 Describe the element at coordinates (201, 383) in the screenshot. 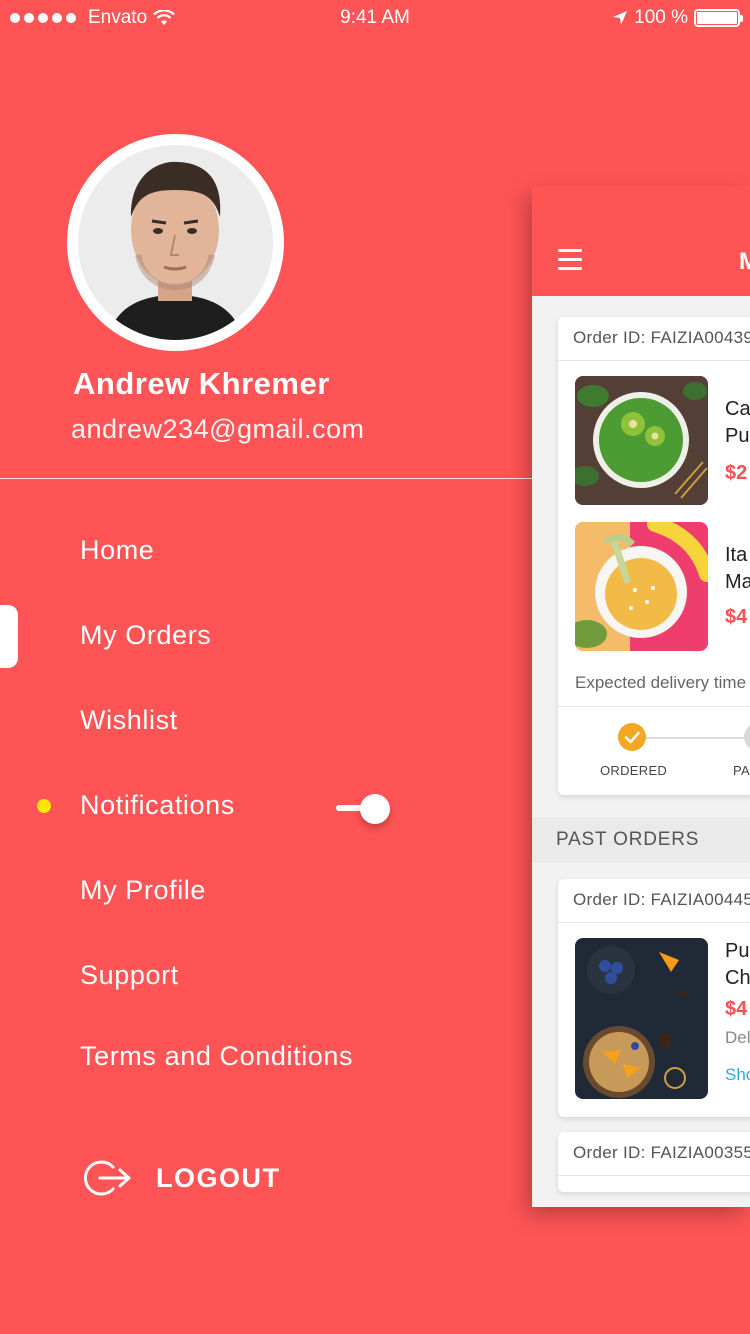

I see `user-name: Andrew Khremer` at that location.